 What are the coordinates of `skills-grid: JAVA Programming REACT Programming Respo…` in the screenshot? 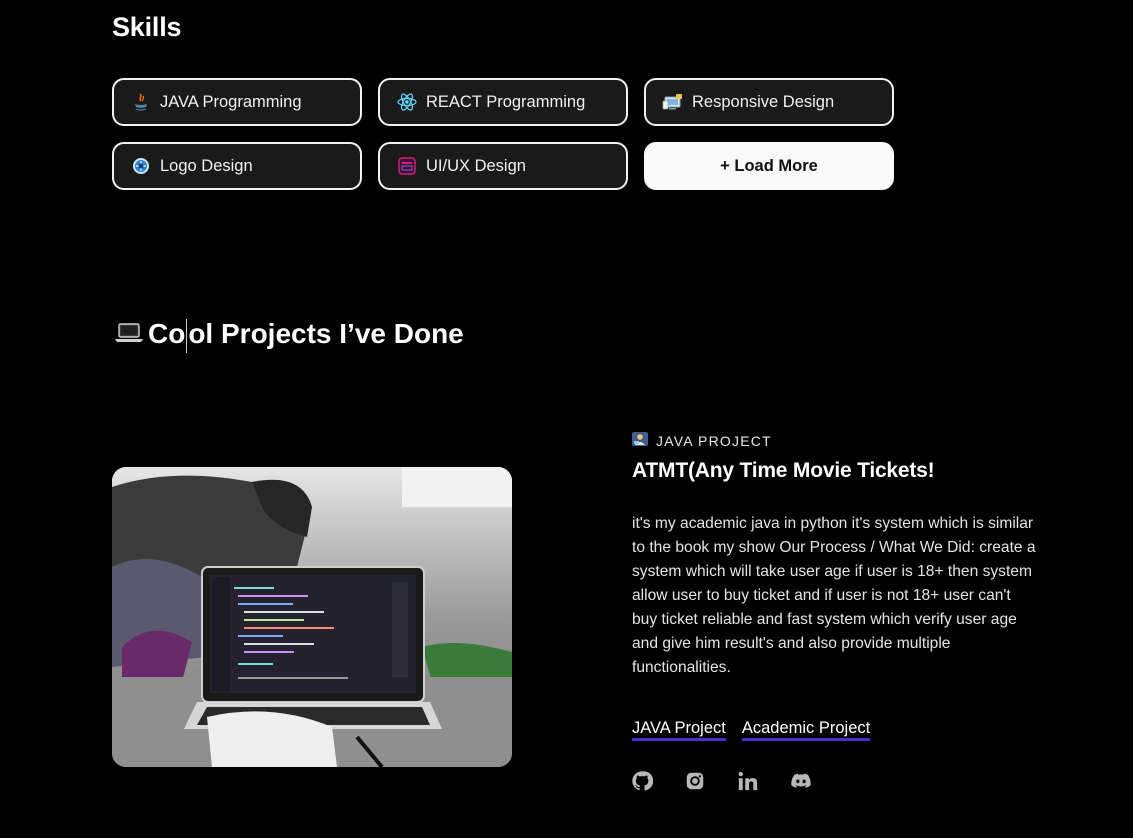 It's located at (503, 134).